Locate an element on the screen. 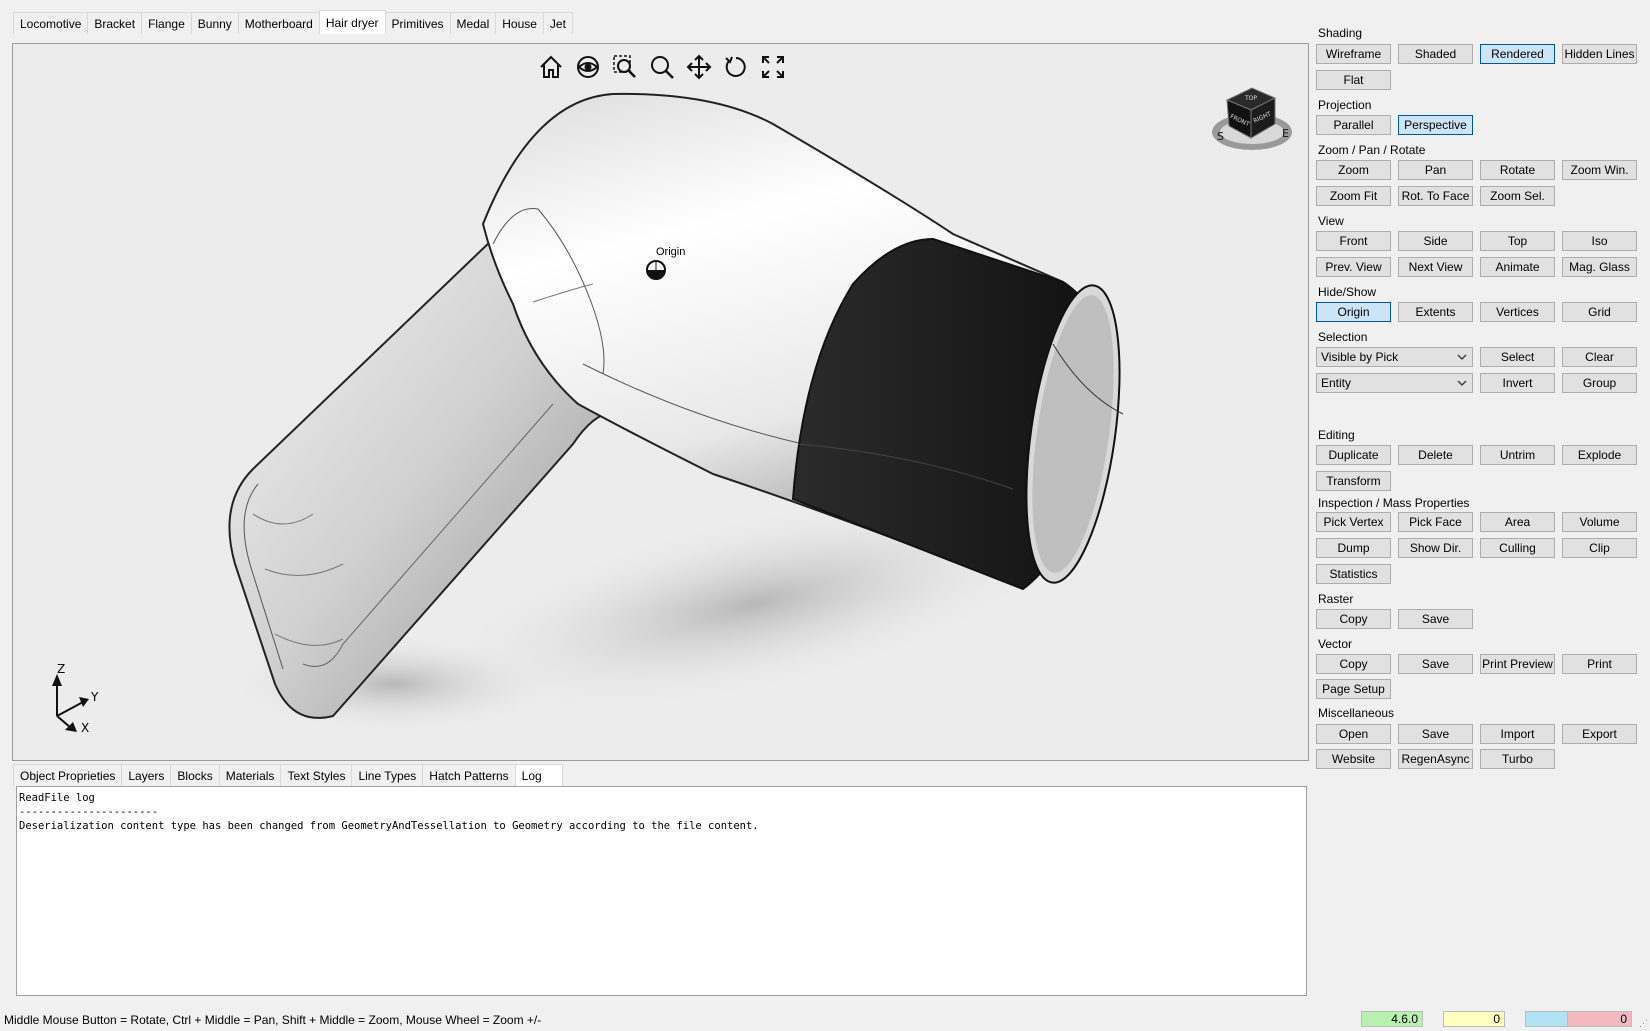  origin-label: Origin is located at coordinates (671, 252).